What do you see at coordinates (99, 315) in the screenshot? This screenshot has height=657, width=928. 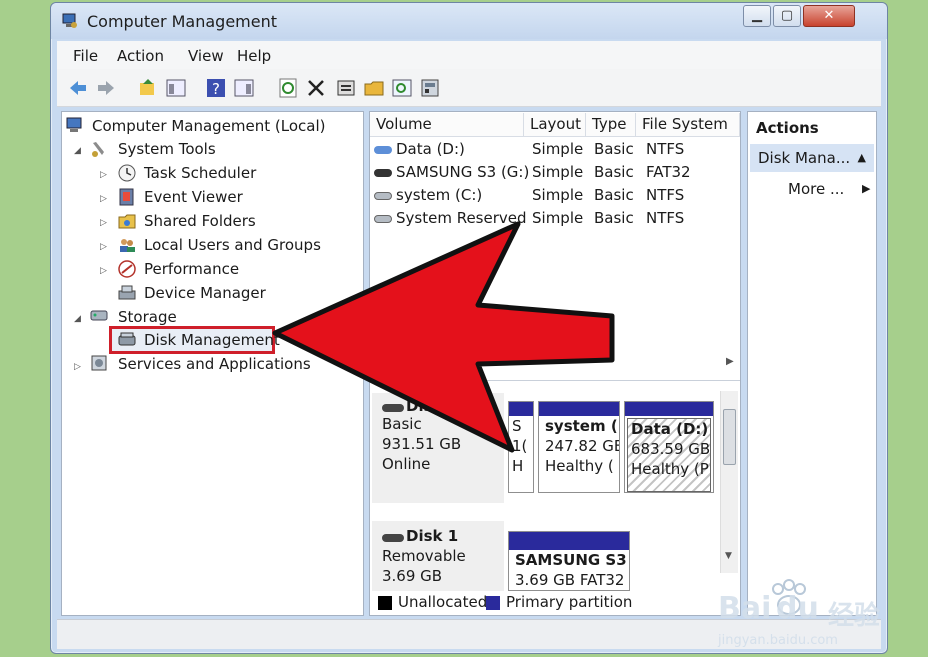 I see `storage-icon` at bounding box center [99, 315].